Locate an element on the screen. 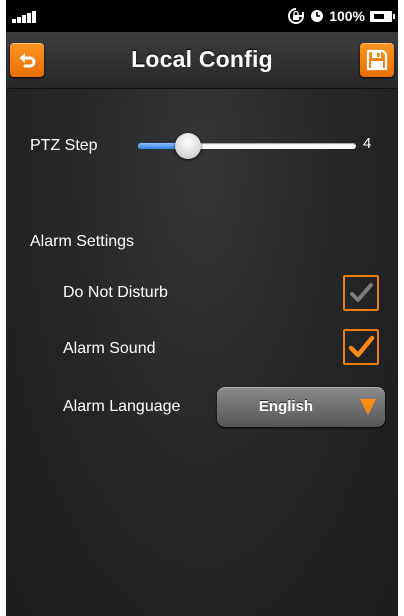  chevron-down-icon is located at coordinates (368, 407).